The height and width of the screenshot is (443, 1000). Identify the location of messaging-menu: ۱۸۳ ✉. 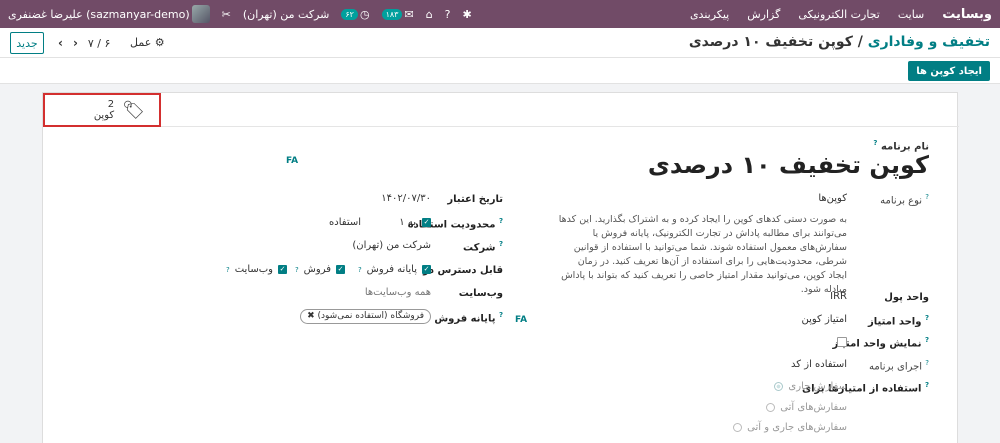
(397, 14).